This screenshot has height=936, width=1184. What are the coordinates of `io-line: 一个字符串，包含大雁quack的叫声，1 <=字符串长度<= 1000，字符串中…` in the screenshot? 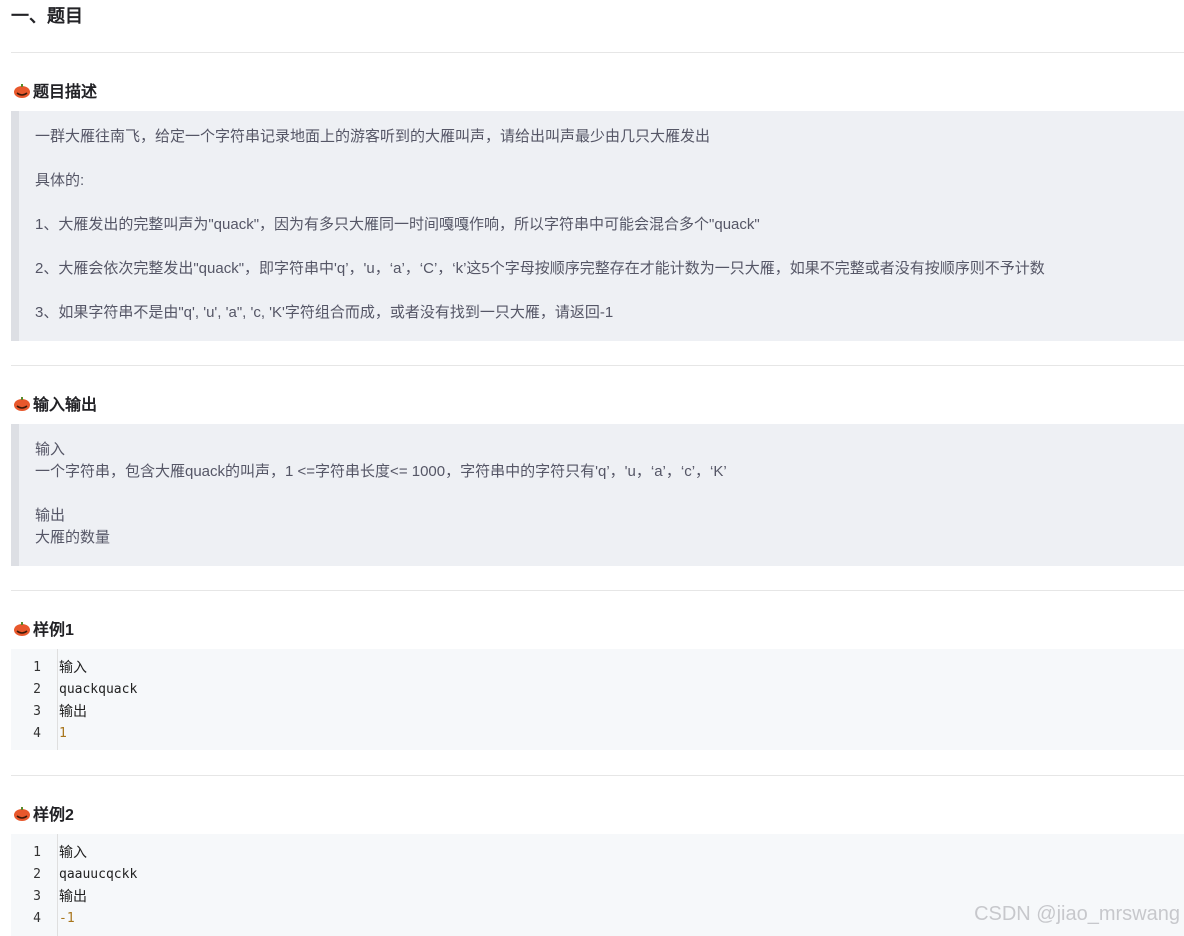 It's located at (381, 471).